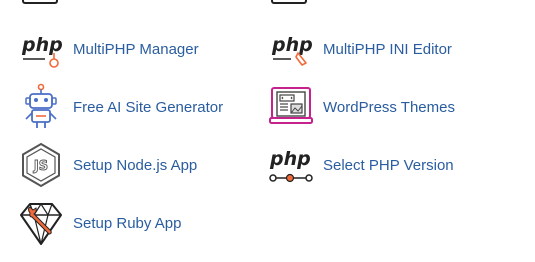  Describe the element at coordinates (291, 107) in the screenshot. I see `wordpress-themes-icon` at that location.